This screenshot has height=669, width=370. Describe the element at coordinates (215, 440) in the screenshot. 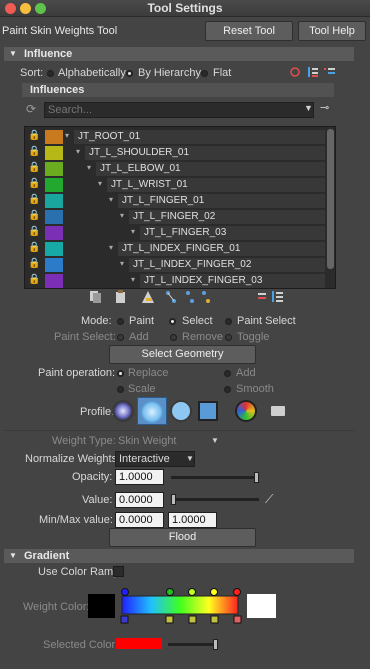

I see `weight-type-chevron-icon: ▼` at that location.